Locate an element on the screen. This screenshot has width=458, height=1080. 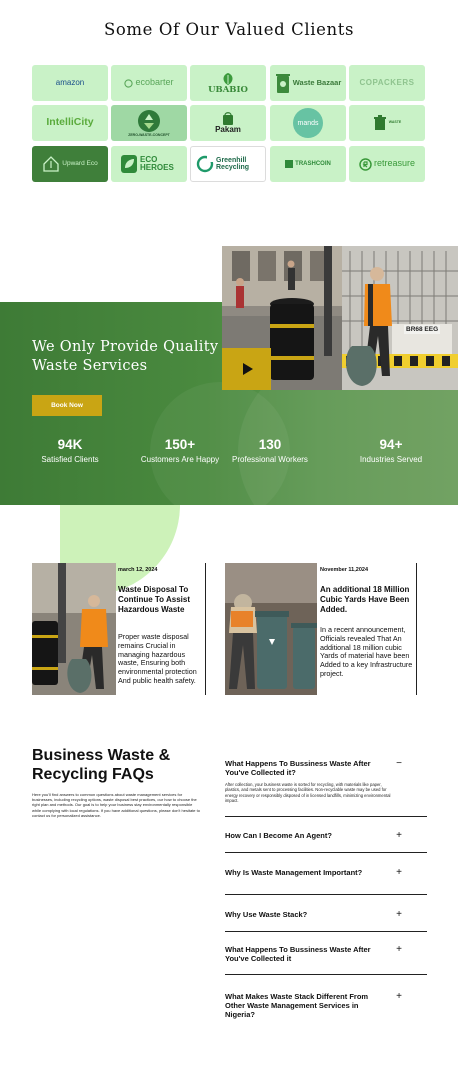
logo-copackers-text: COPACKERS is located at coordinates (387, 82).